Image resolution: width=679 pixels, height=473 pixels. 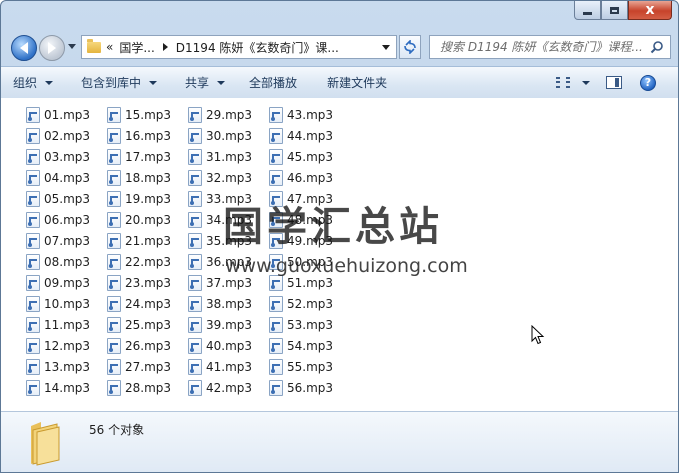 What do you see at coordinates (66, 324) in the screenshot?
I see `file-item: 11.mp3` at bounding box center [66, 324].